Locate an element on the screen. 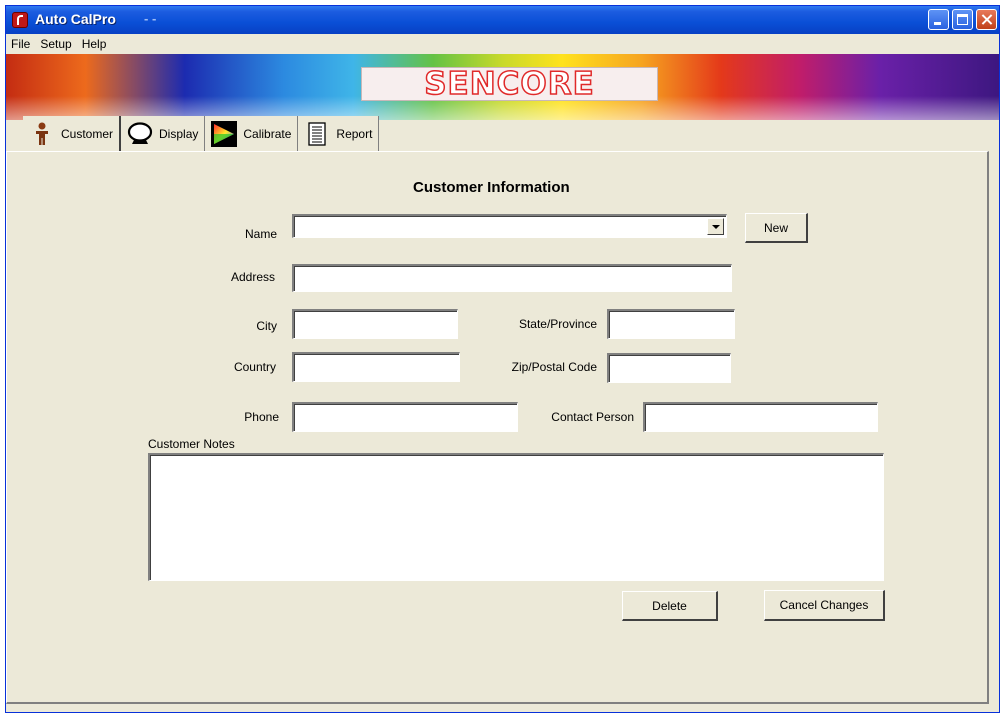 The width and height of the screenshot is (1002, 715). zip-label: Zip/Postal Code is located at coordinates (554, 367).